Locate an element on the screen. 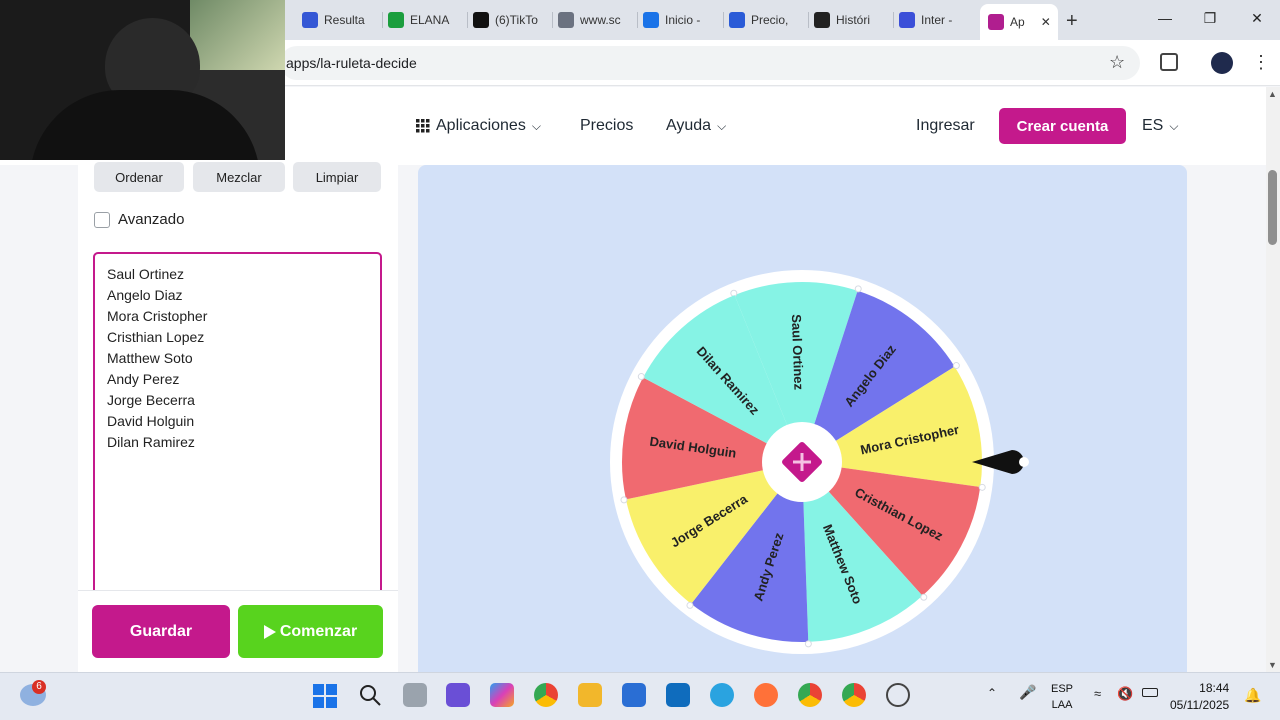 The height and width of the screenshot is (720, 1280). browser-tab: (6)TikTo is located at coordinates (510, 20).